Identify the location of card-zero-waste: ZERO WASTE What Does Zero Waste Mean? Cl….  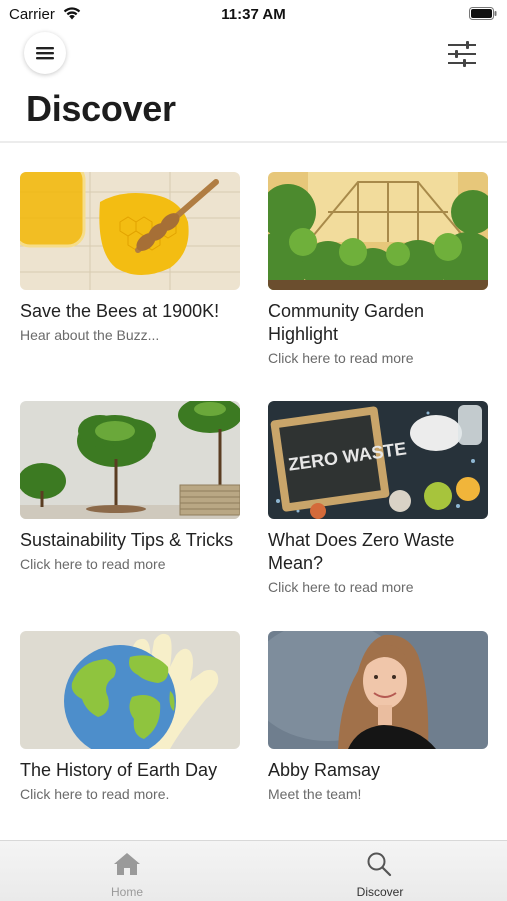
(378, 498).